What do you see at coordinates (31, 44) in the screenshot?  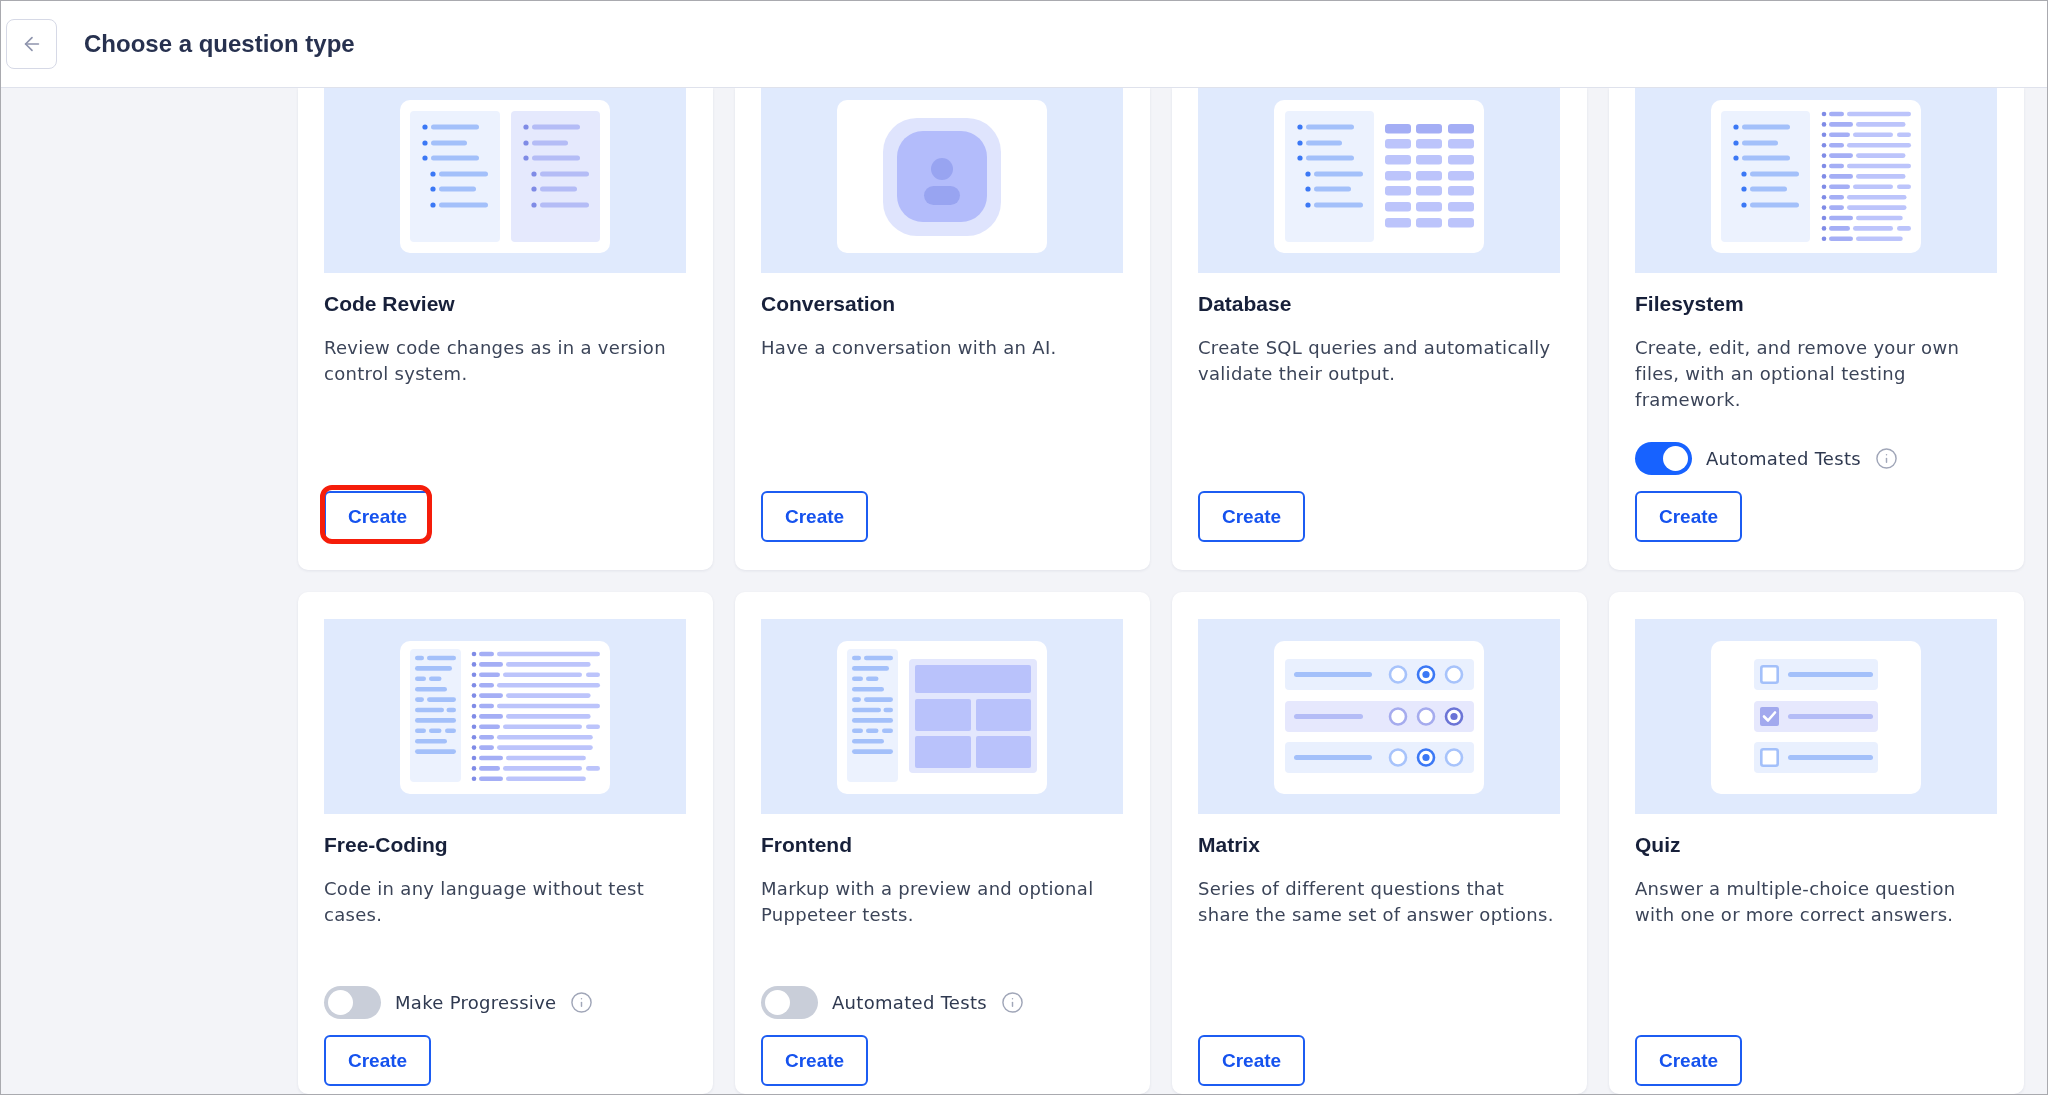 I see `back-button` at bounding box center [31, 44].